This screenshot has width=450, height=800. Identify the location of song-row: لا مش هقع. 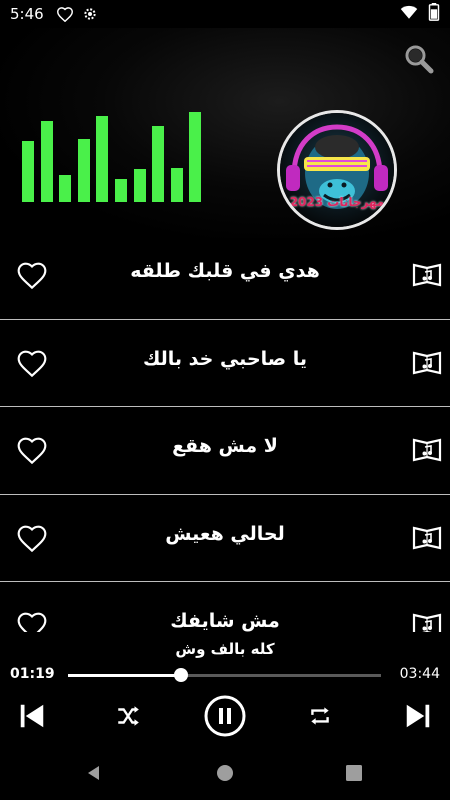
(225, 451).